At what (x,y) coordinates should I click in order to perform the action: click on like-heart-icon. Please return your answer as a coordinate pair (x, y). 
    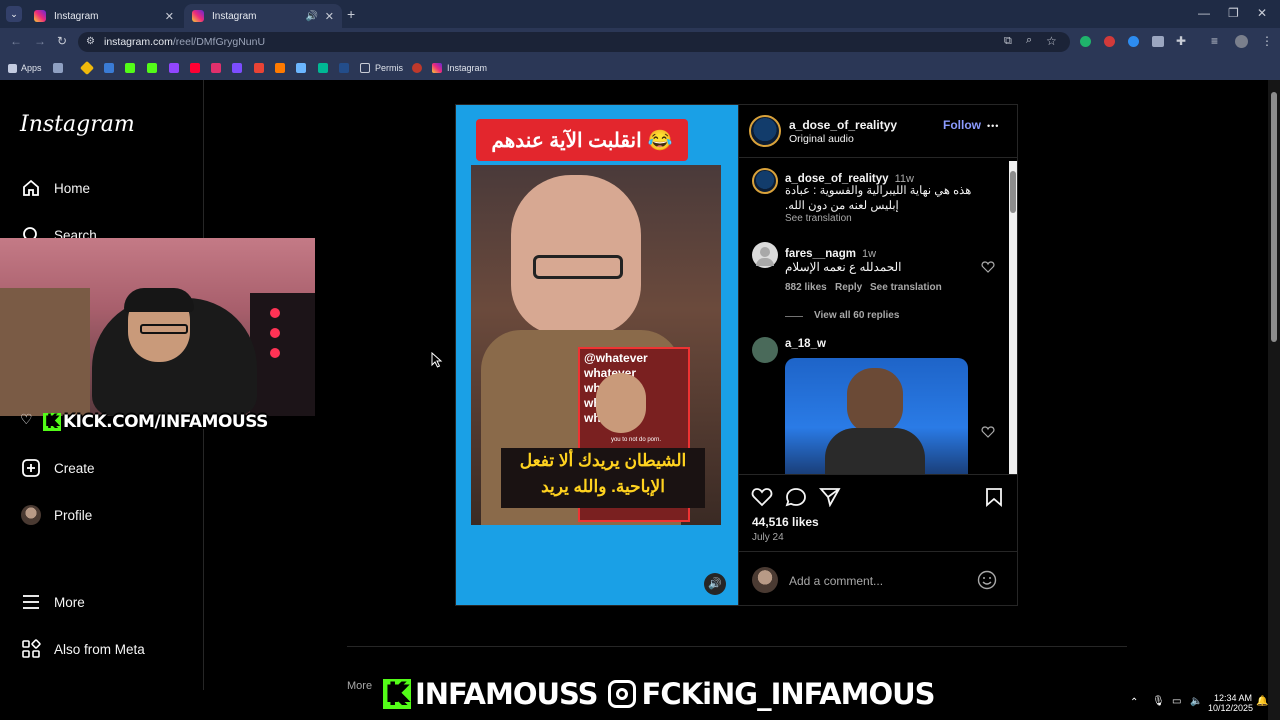
    Looking at the image, I should click on (762, 497).